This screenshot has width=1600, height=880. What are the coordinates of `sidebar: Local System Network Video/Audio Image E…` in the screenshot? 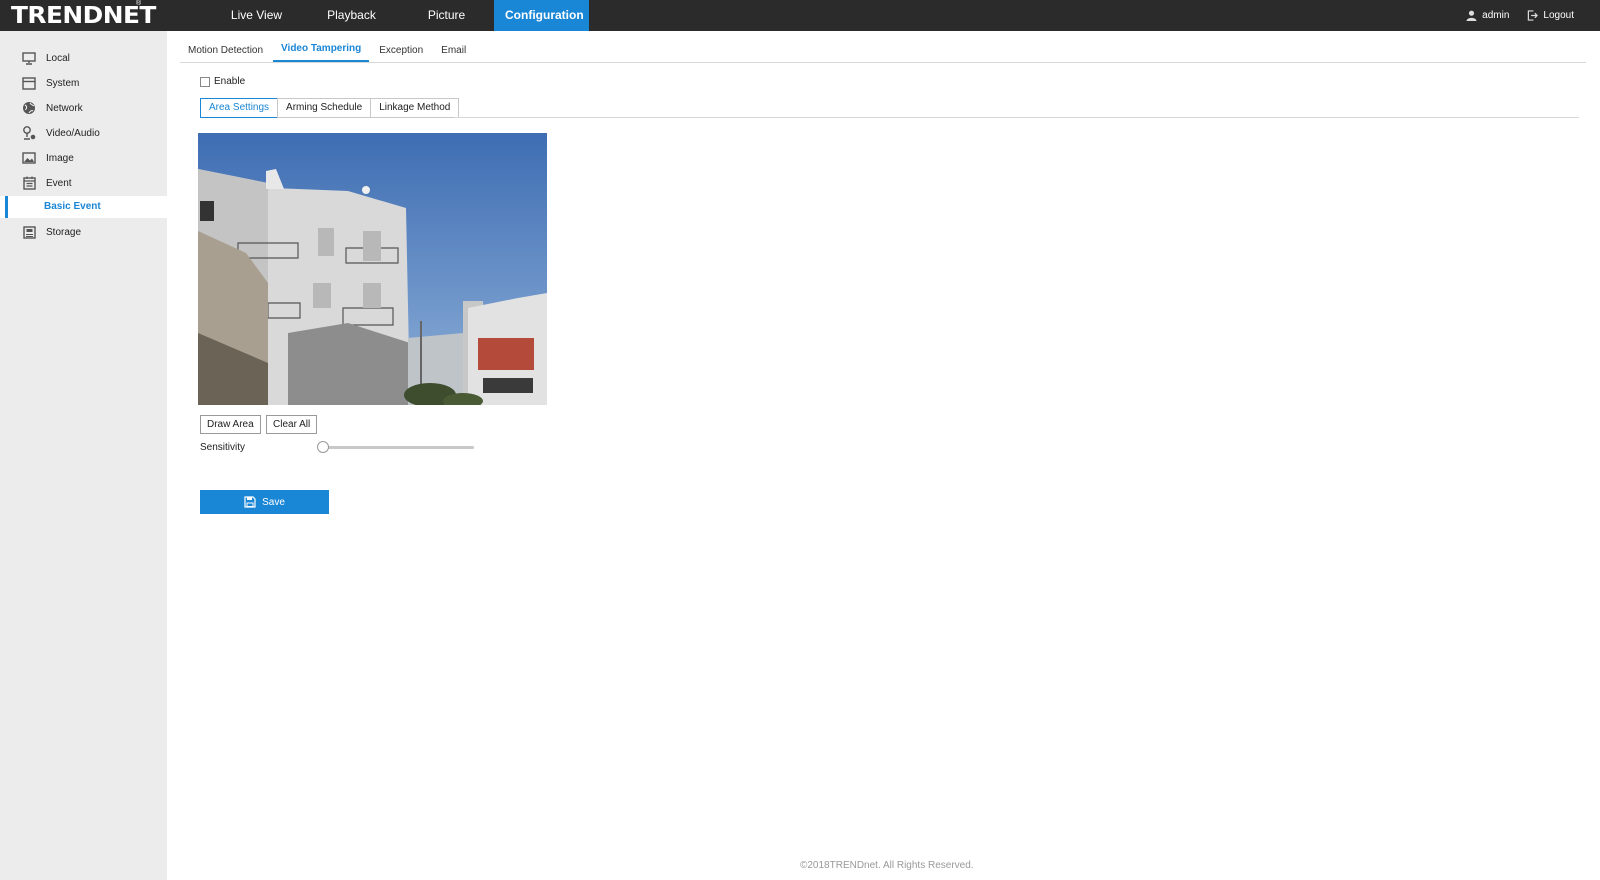 It's located at (83, 455).